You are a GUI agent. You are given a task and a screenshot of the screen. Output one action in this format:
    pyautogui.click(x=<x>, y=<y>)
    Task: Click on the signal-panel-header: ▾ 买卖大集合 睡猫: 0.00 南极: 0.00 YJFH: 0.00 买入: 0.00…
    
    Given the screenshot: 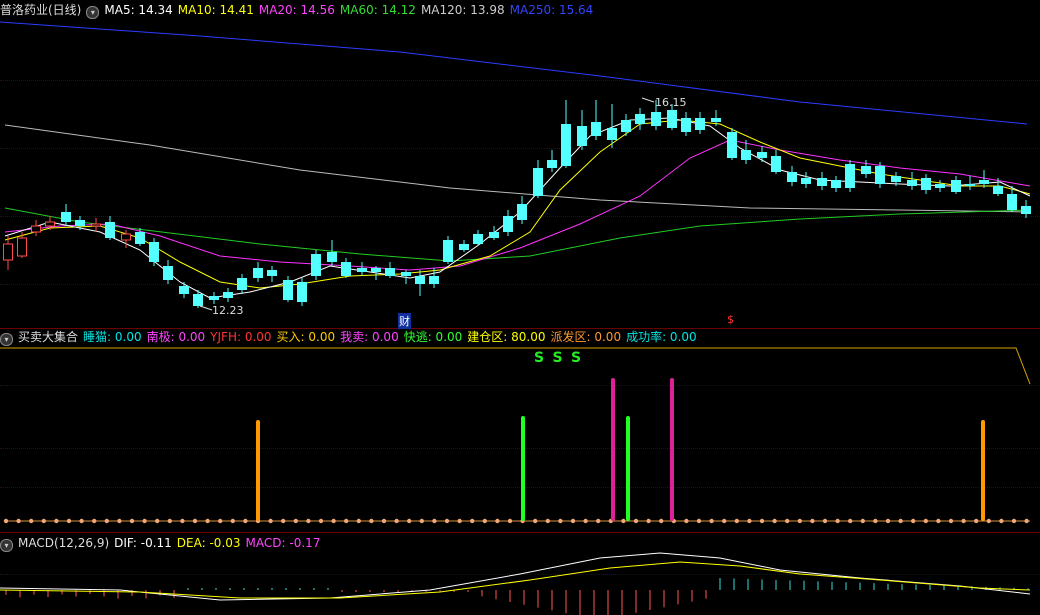 What is the action you would take?
    pyautogui.click(x=353, y=337)
    